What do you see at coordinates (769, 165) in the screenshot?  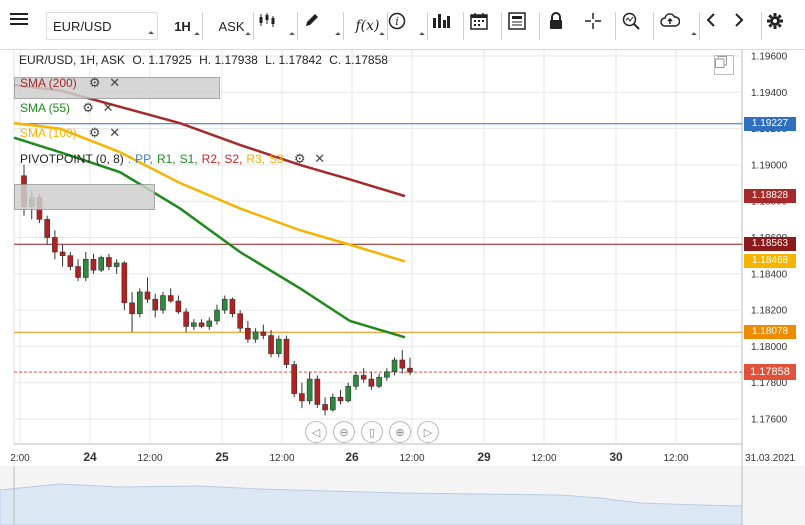 I see `y-tick-label: 1.19000` at bounding box center [769, 165].